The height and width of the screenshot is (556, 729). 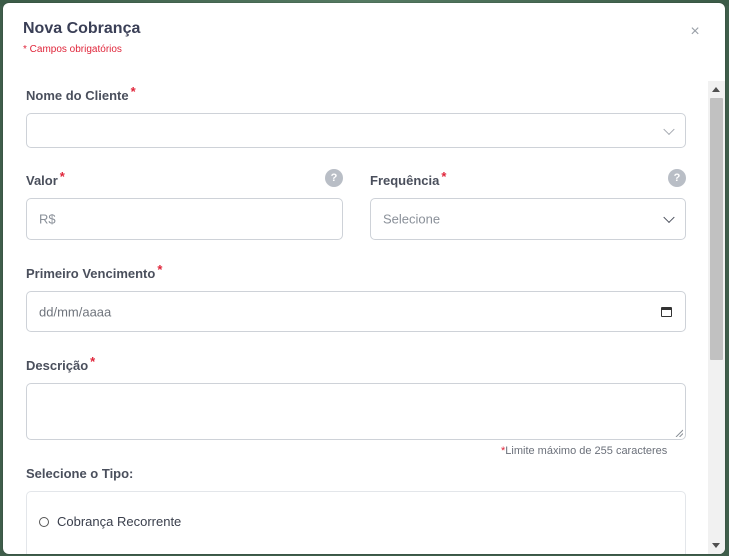 I want to click on value-placeholder: R$, so click(x=47, y=219).